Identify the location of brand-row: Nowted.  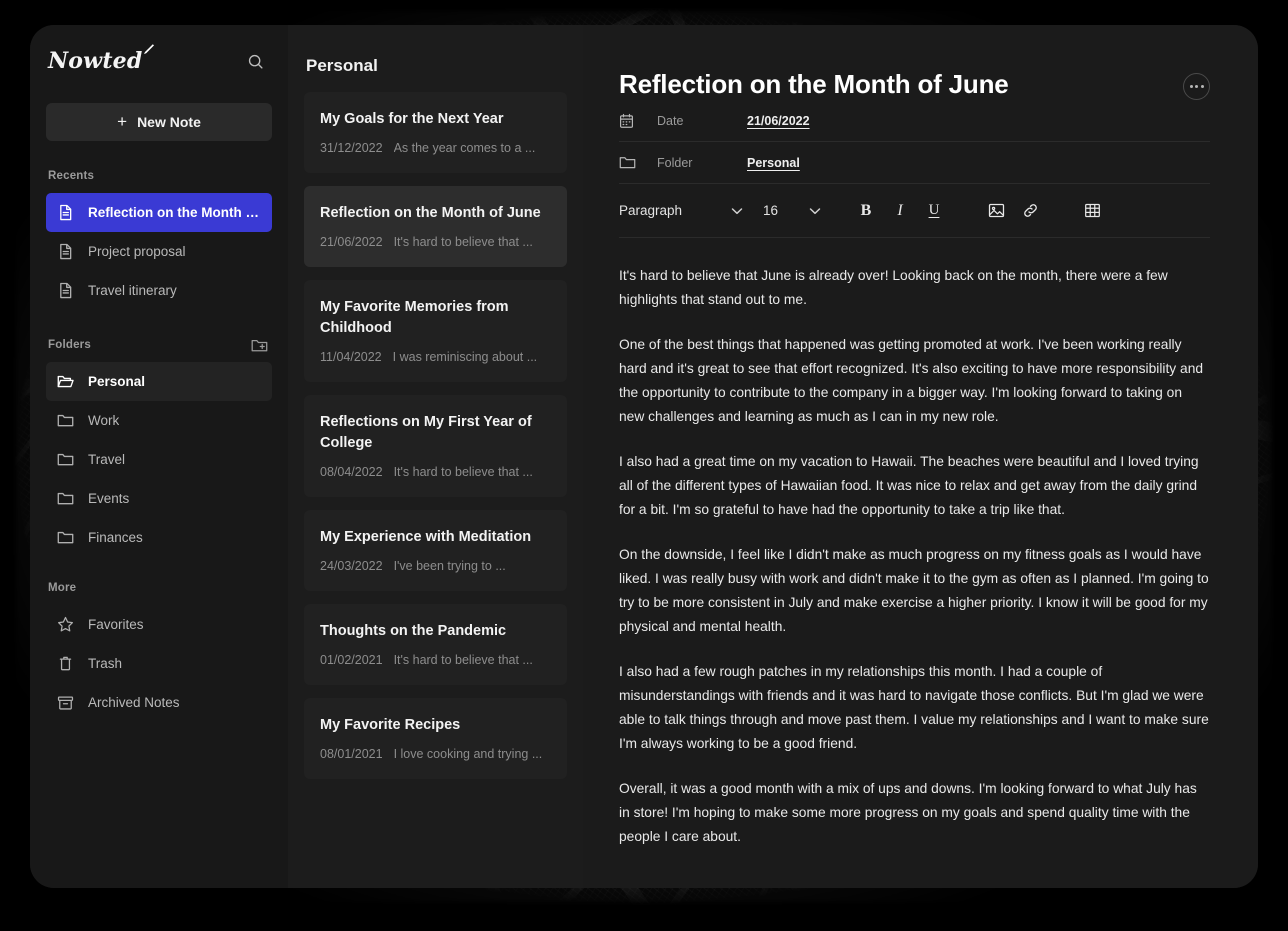
(159, 57).